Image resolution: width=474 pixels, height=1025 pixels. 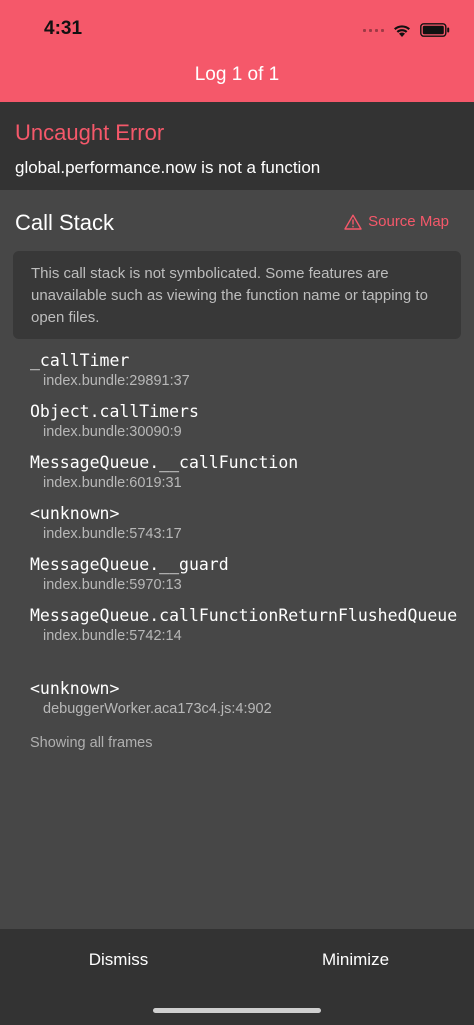 What do you see at coordinates (245, 420) in the screenshot?
I see `stack-frame: Object.callTimers index.bundle:30090:9` at bounding box center [245, 420].